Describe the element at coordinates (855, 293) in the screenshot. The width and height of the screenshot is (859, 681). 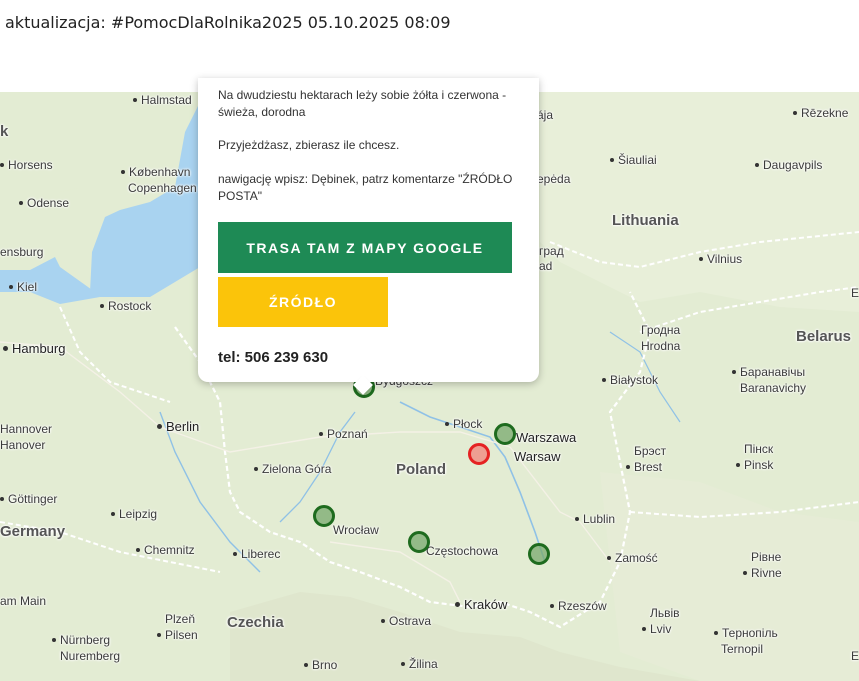
I see `map-label-e-top: E` at that location.